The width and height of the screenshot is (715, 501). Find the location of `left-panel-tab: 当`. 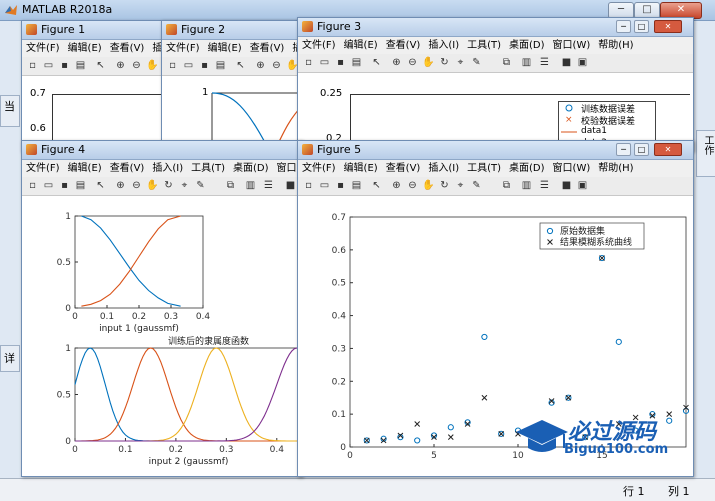

left-panel-tab: 当 is located at coordinates (10, 111).